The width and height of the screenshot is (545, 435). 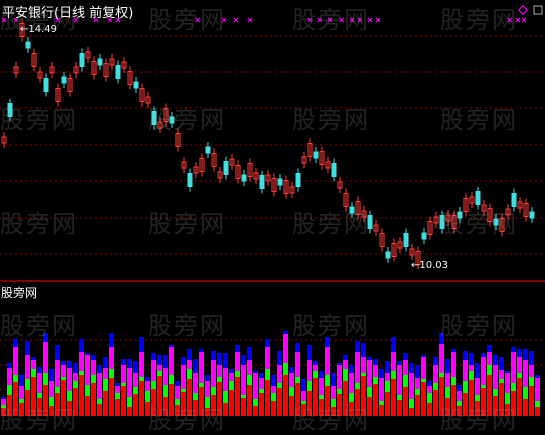 I want to click on low-price-marker: ←10.03, so click(x=430, y=265).